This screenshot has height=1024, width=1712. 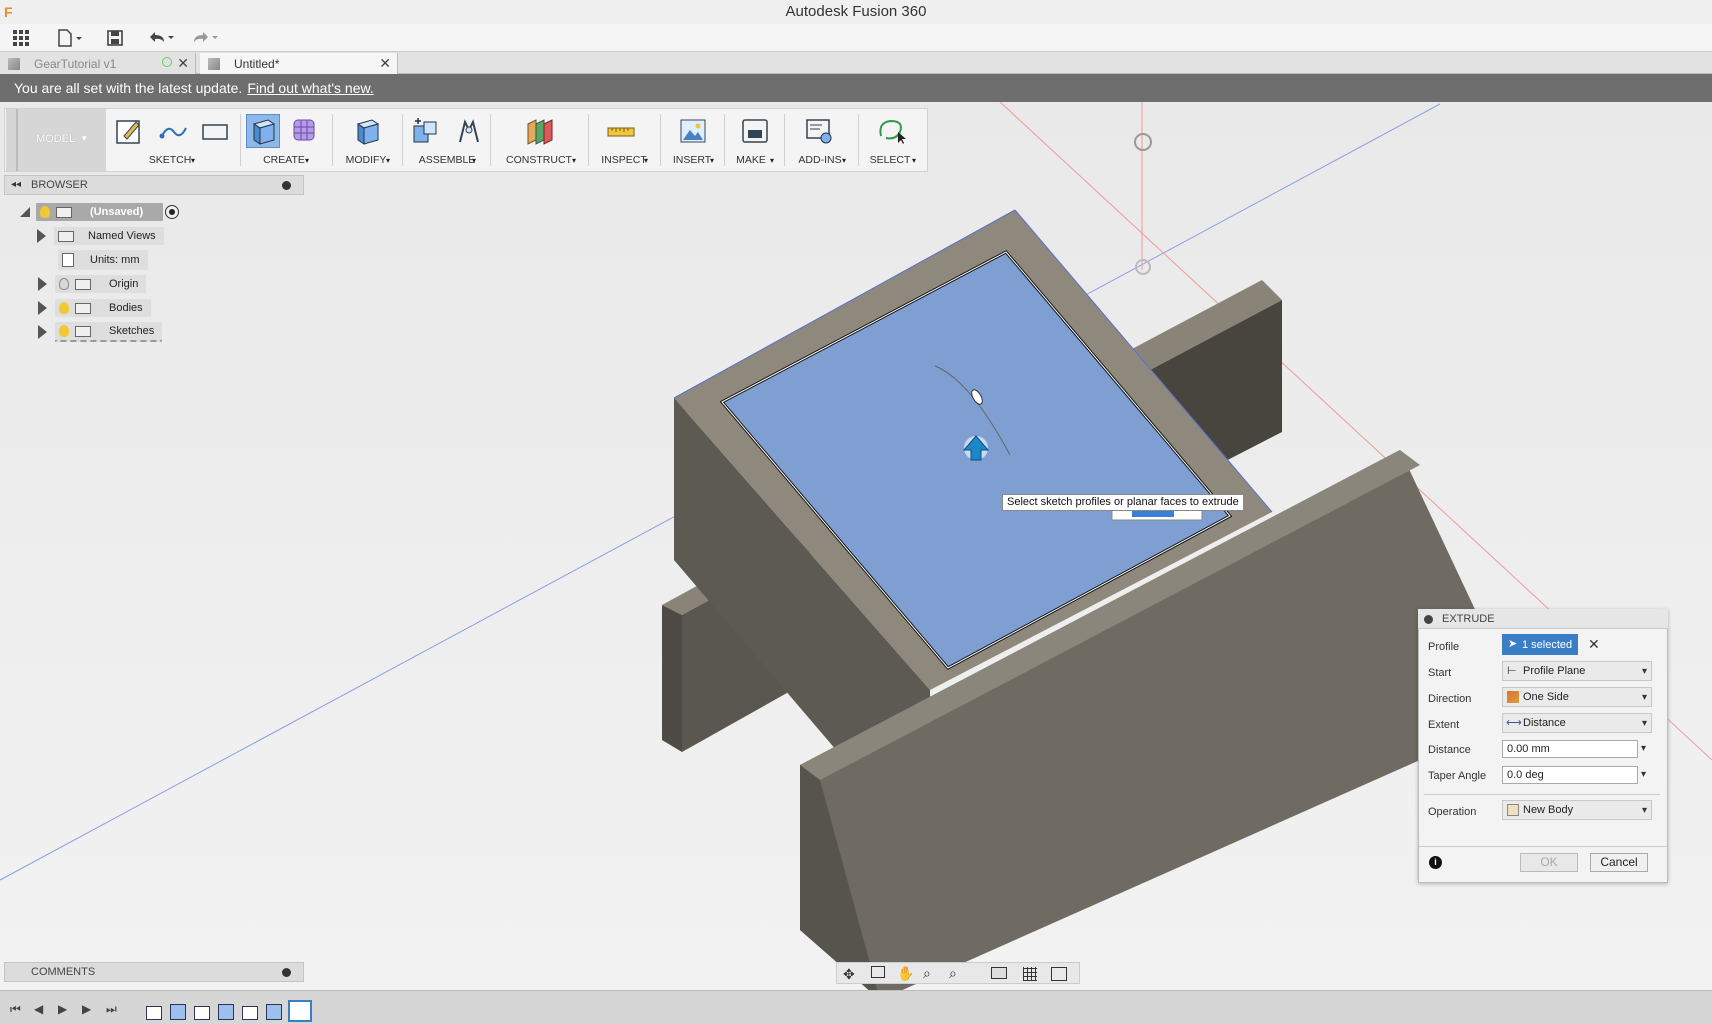 I want to click on offset-plane-icon, so click(x=539, y=131).